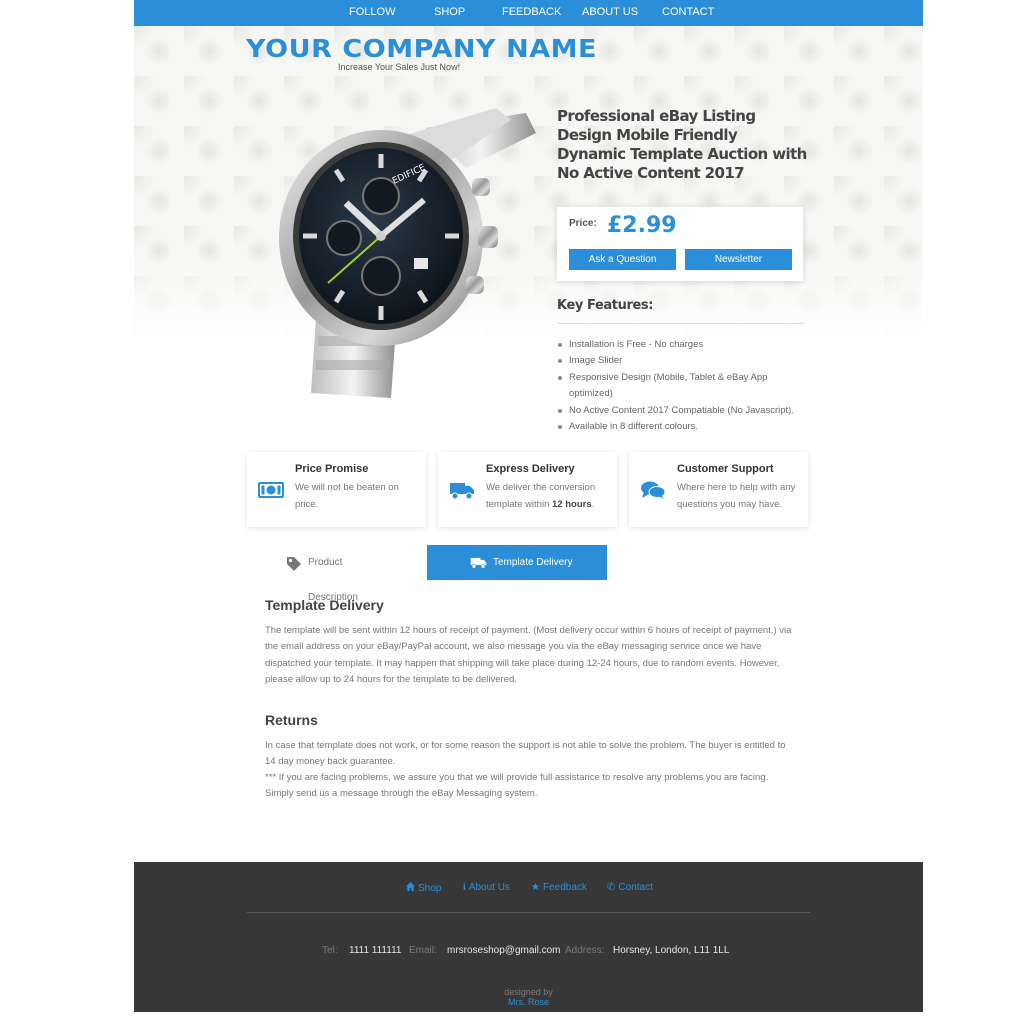 The height and width of the screenshot is (1024, 1024). What do you see at coordinates (680, 323) in the screenshot?
I see `key-features-divider` at bounding box center [680, 323].